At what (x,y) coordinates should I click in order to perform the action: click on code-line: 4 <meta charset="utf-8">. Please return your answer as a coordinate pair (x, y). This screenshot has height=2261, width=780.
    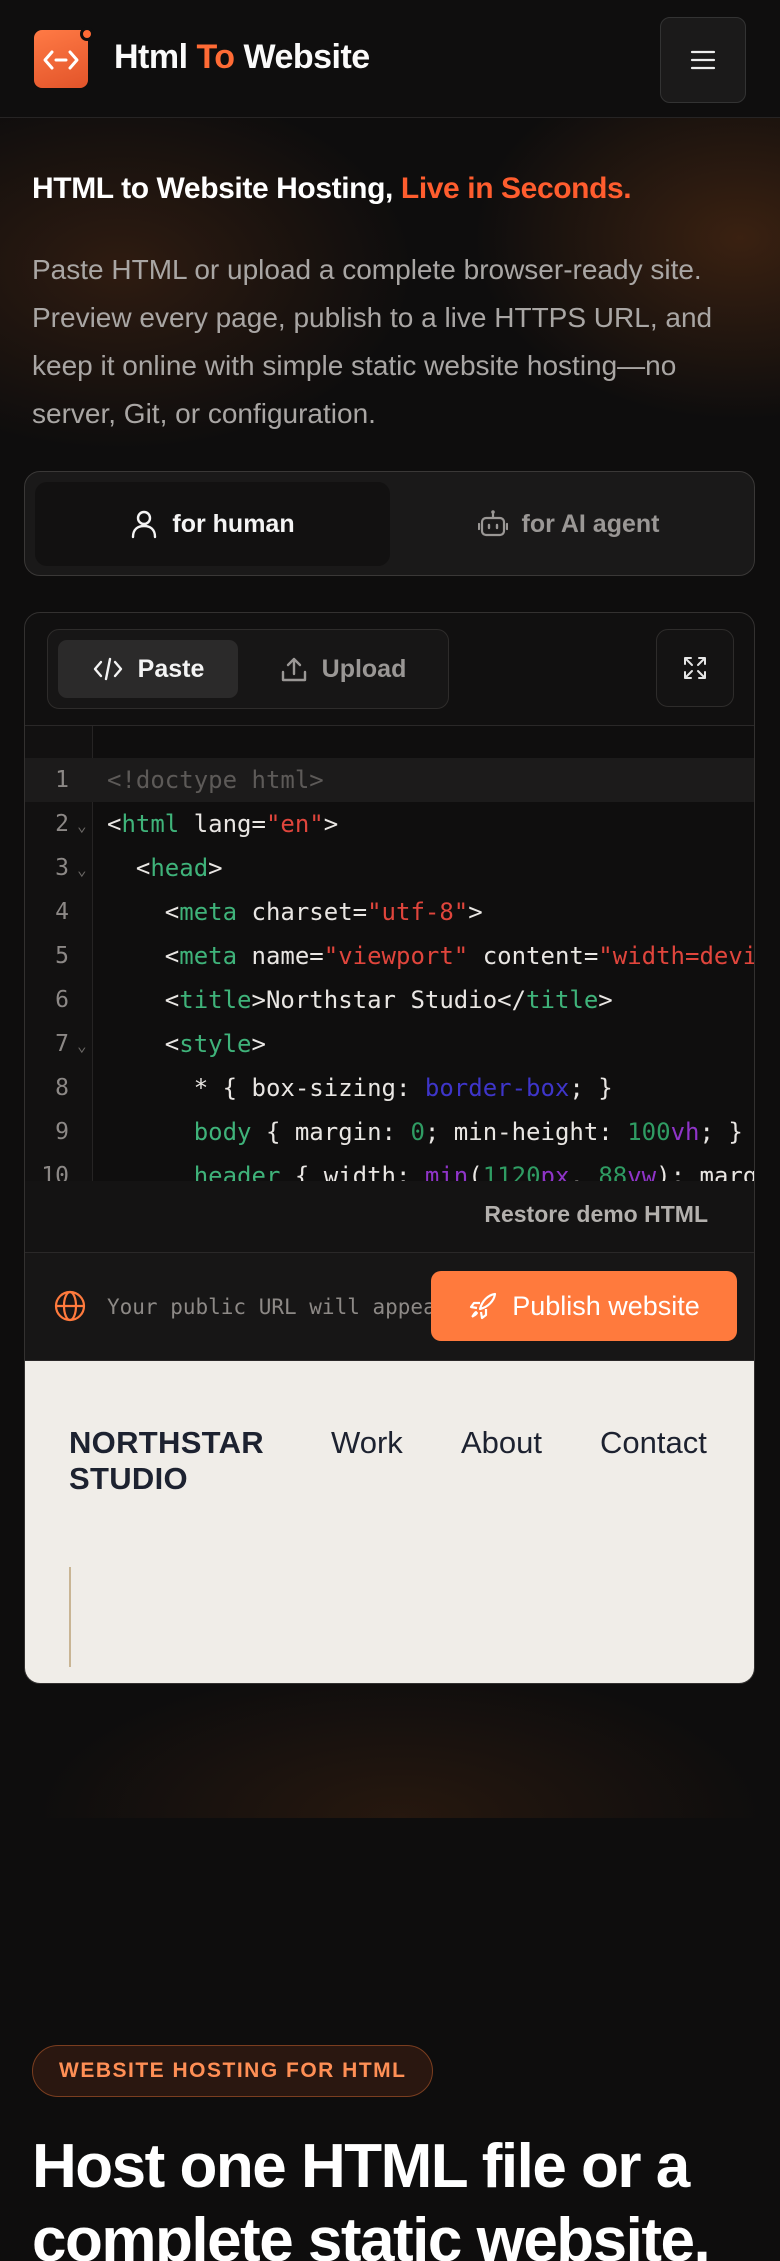
    Looking at the image, I should click on (389, 912).